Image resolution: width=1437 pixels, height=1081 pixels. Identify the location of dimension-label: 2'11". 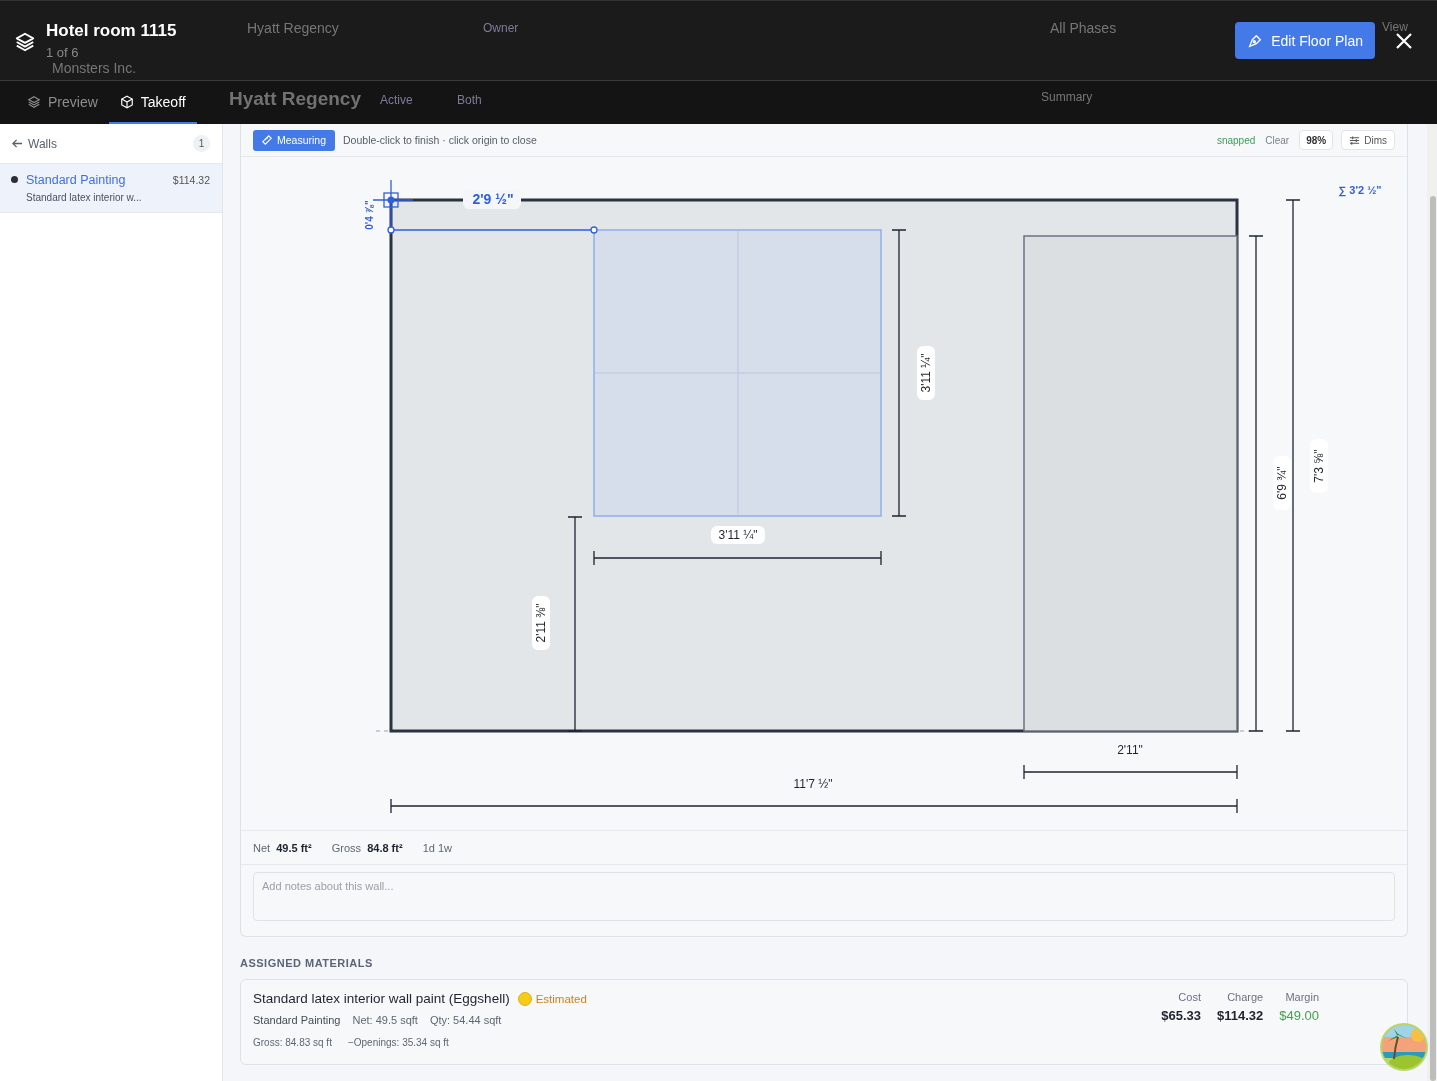
(1130, 750).